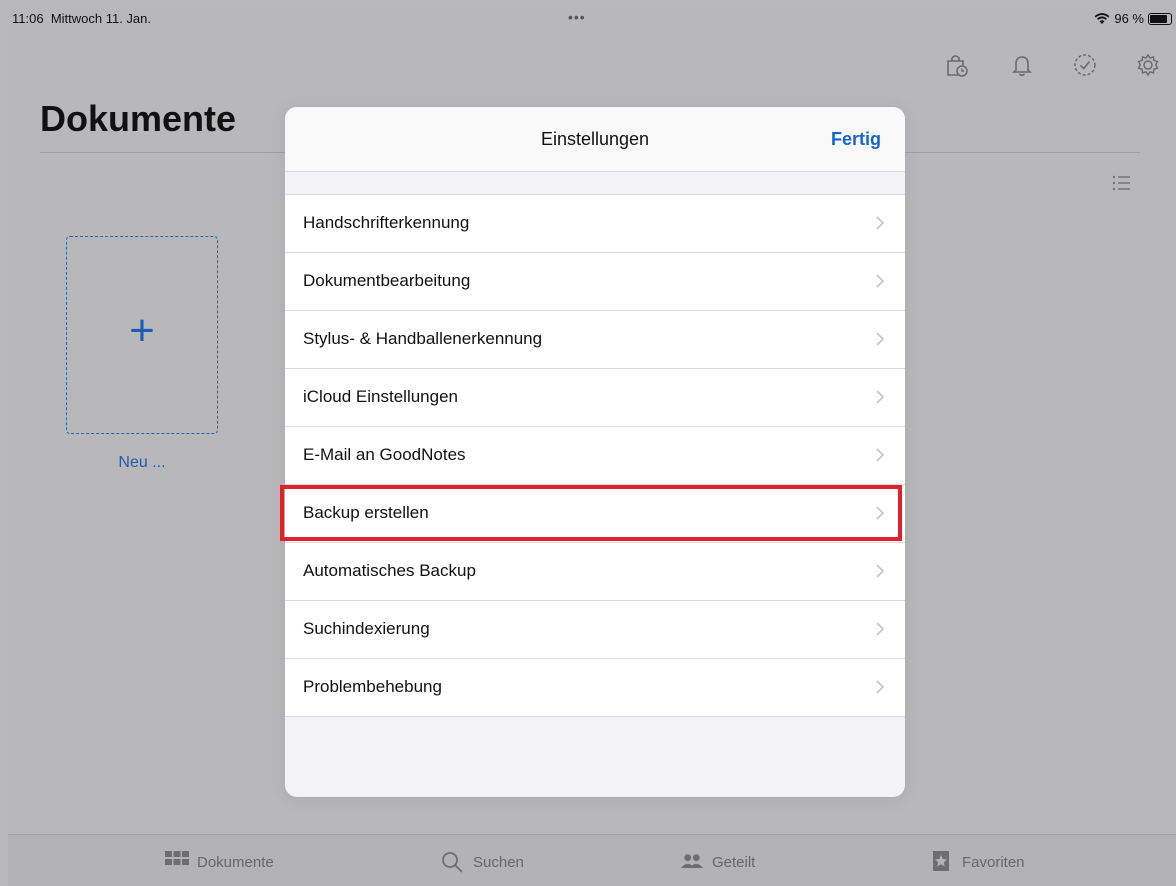 The width and height of the screenshot is (1176, 886). I want to click on settings-item-dokumentbearbeitung: Dokumentbearbeitung, so click(595, 282).